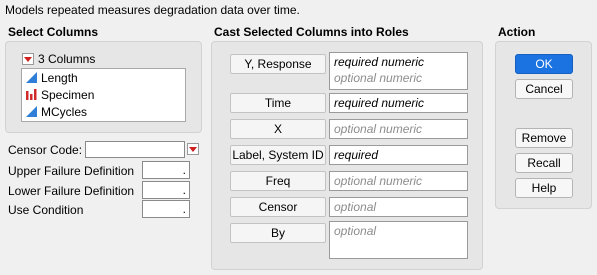  Describe the element at coordinates (193, 149) in the screenshot. I see `censor-code-dropdown-icon` at that location.